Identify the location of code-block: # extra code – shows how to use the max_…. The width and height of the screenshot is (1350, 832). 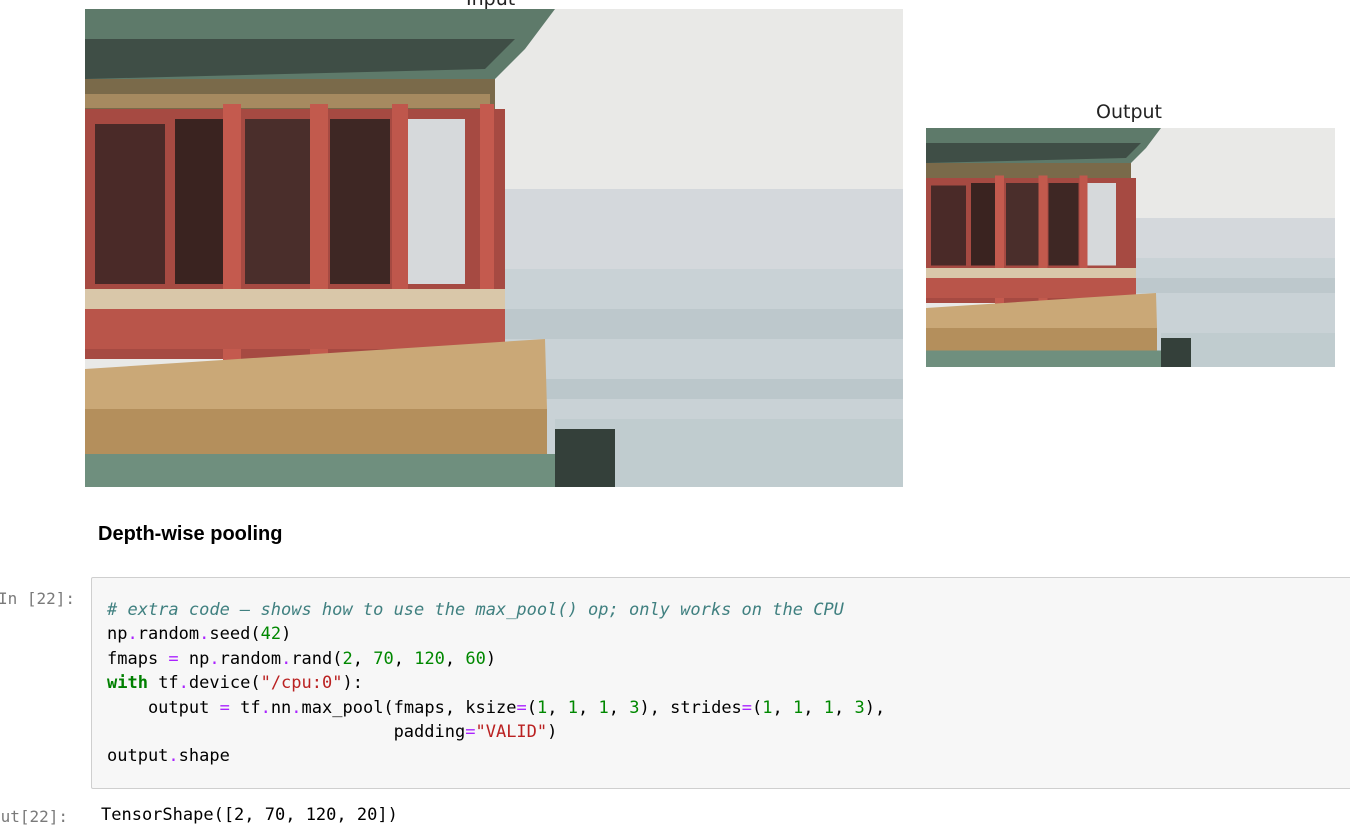
(496, 683).